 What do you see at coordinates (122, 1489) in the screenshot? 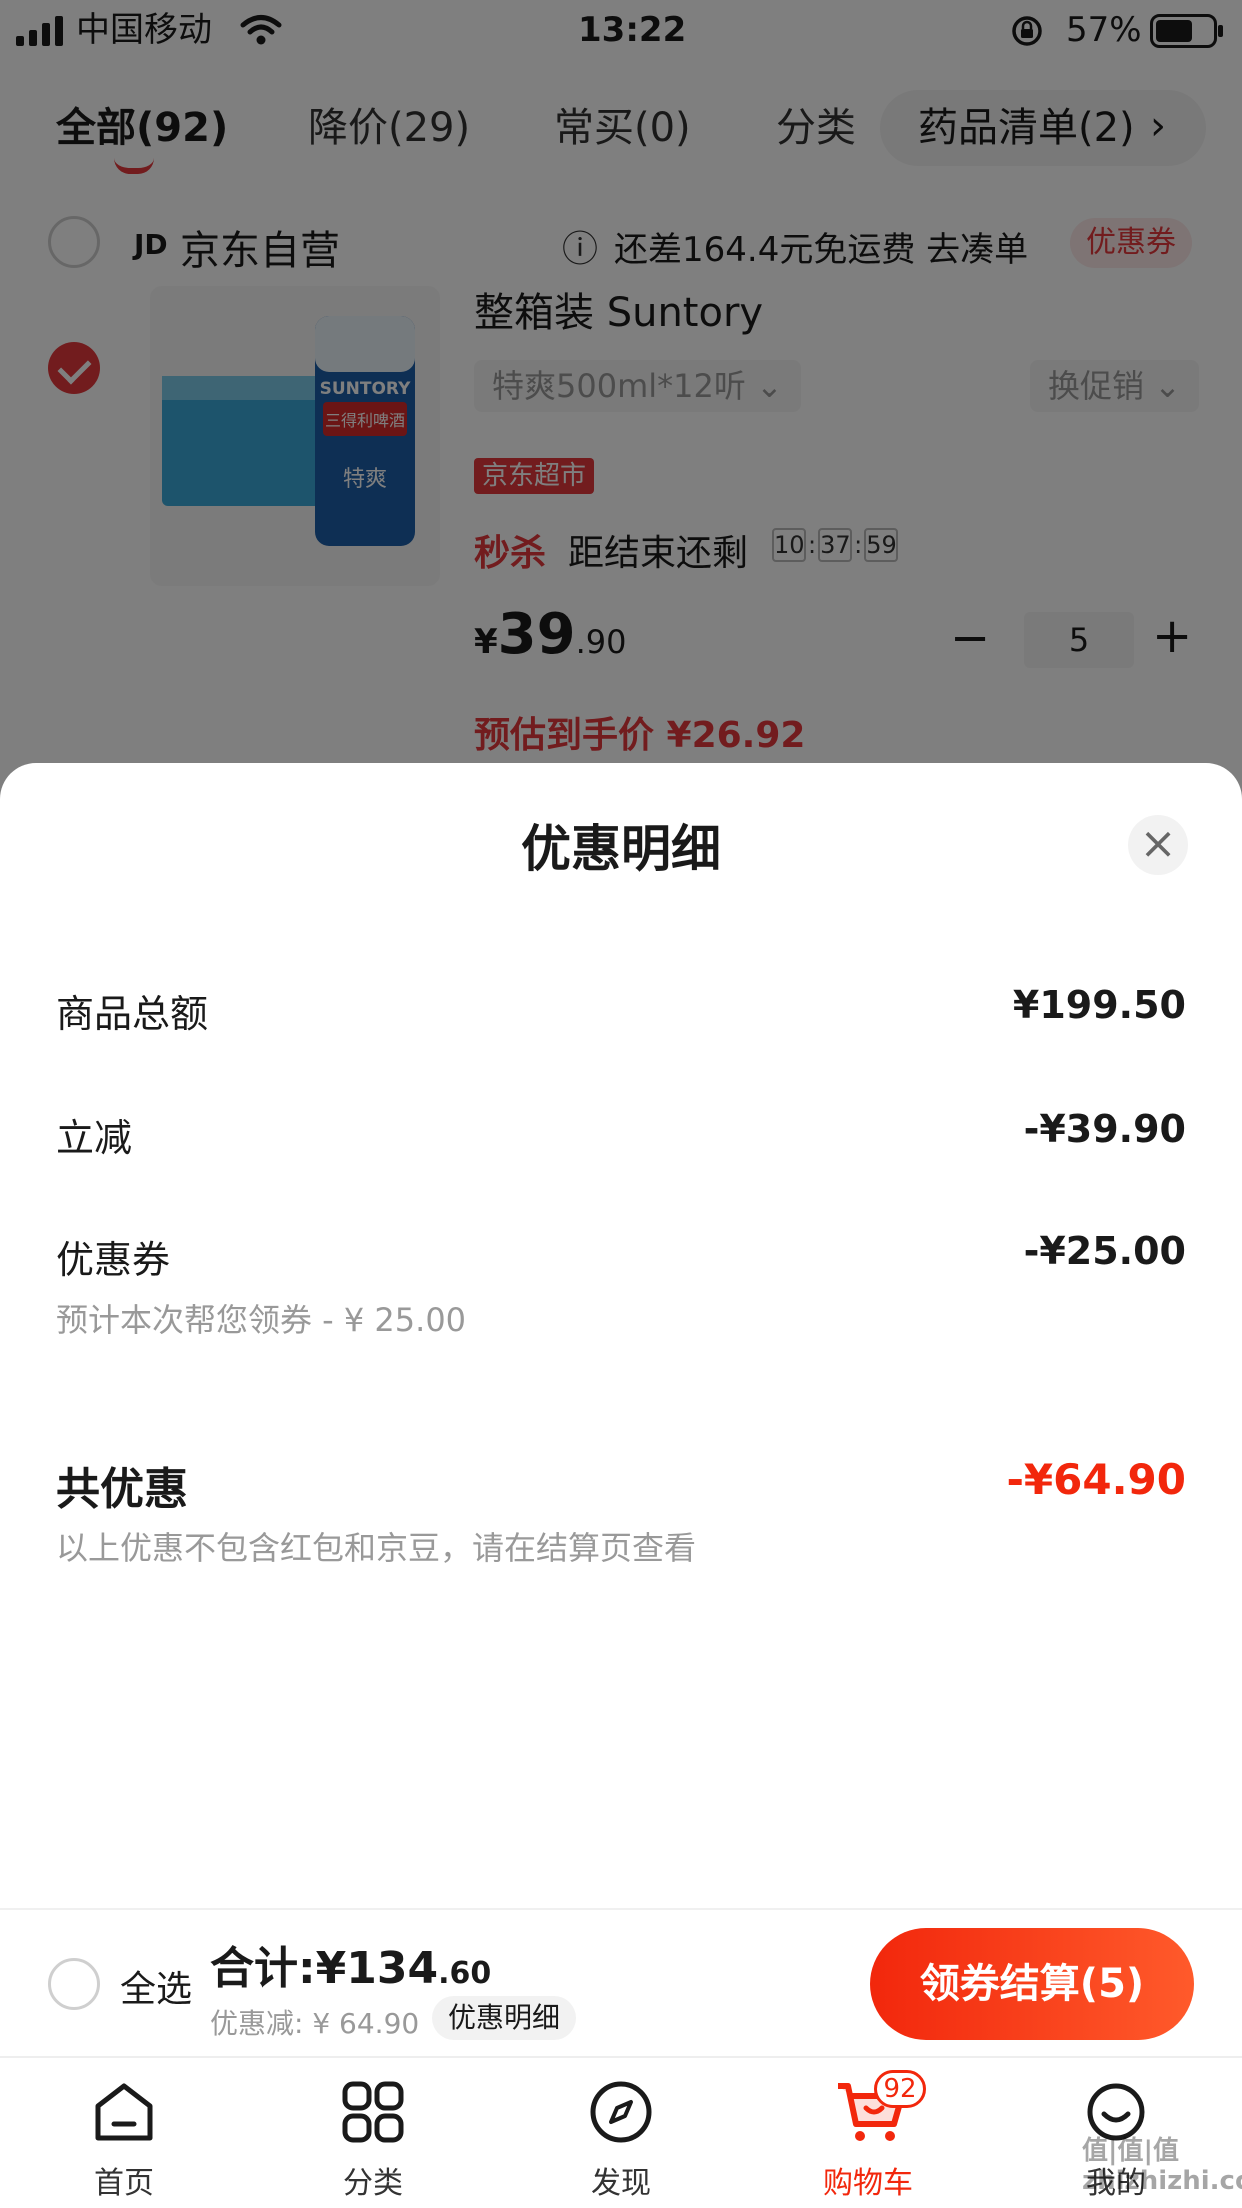
I see `total-discount-label: 共优惠` at bounding box center [122, 1489].